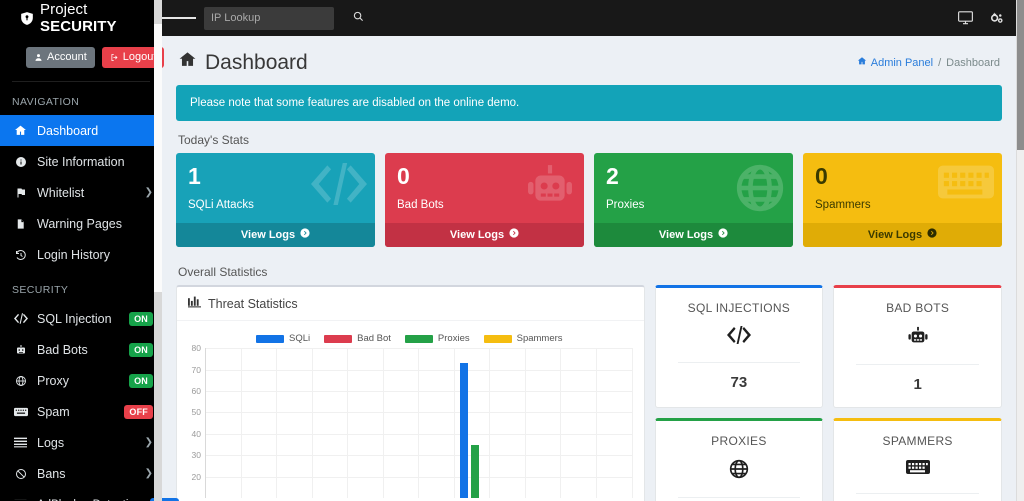  What do you see at coordinates (550, 188) in the screenshot?
I see `robot-icon` at bounding box center [550, 188].